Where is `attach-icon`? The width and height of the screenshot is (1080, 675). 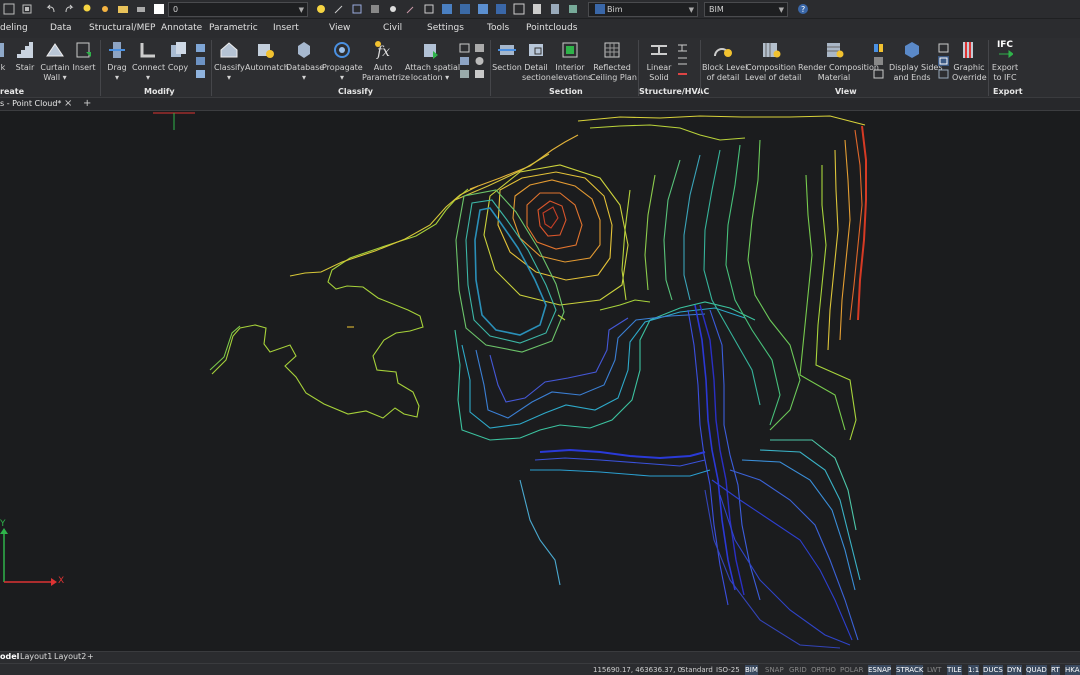 attach-icon is located at coordinates (573, 9).